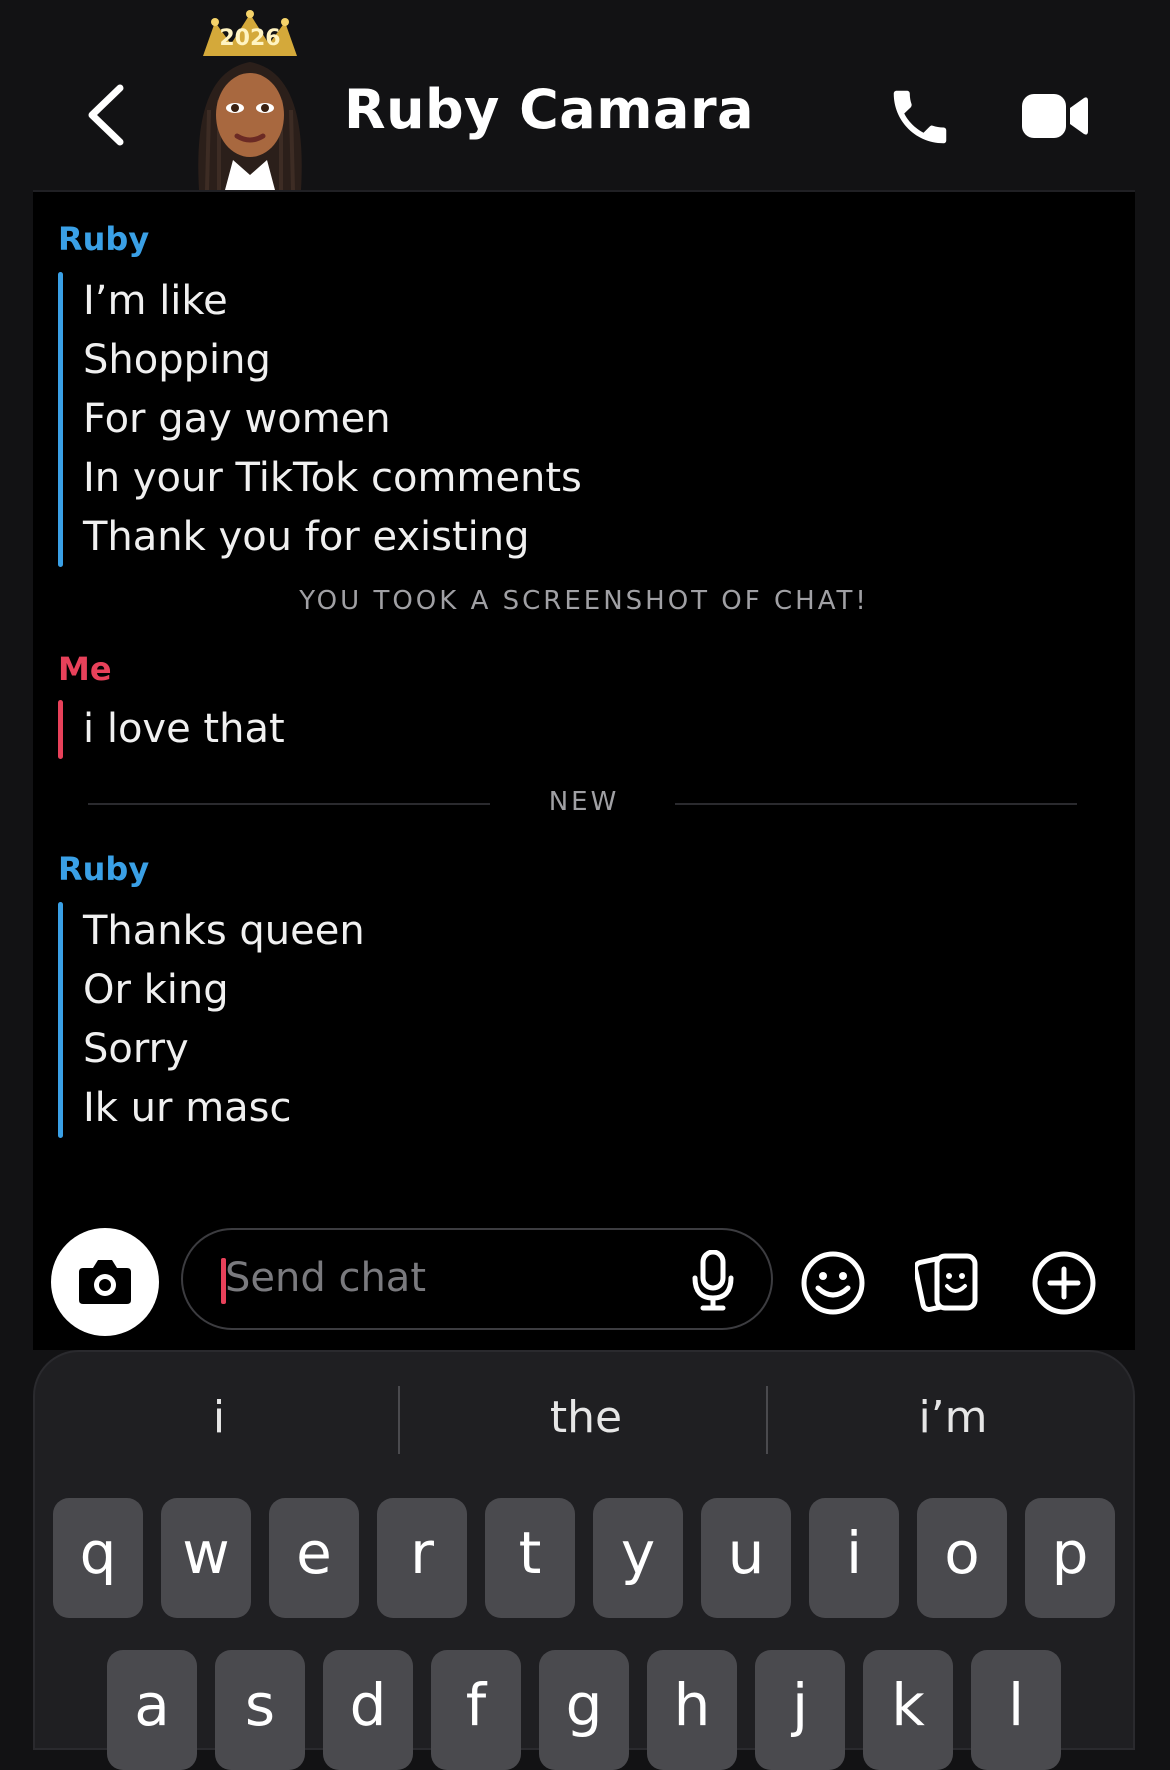 Image resolution: width=1170 pixels, height=1770 pixels. Describe the element at coordinates (1070, 1558) in the screenshot. I see `key-p: p` at that location.